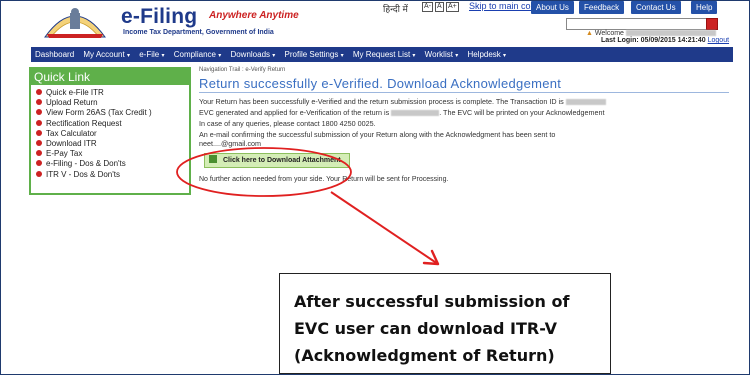  What do you see at coordinates (665, 40) in the screenshot?
I see `last-login-text: Last Login: 05/09/2015 14:21:40 Logout` at bounding box center [665, 40].